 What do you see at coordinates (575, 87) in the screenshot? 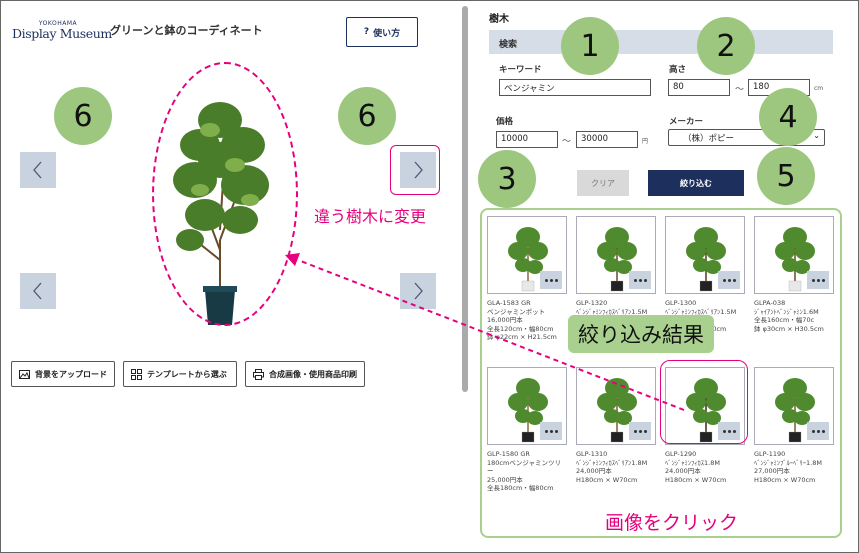
I see `keyword-input: ベンジャミン` at bounding box center [575, 87].